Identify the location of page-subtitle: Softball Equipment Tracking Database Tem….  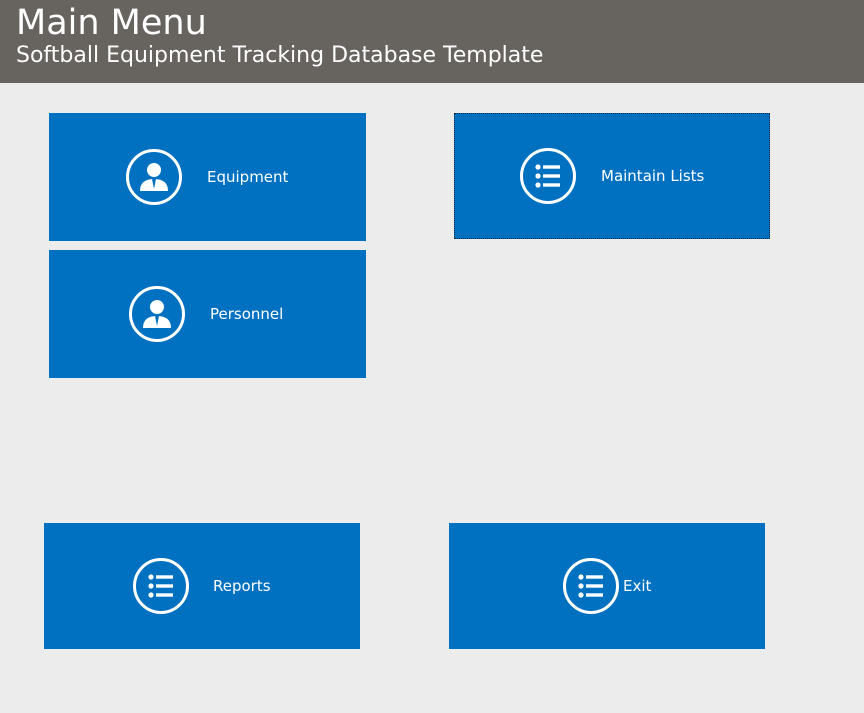
(280, 55).